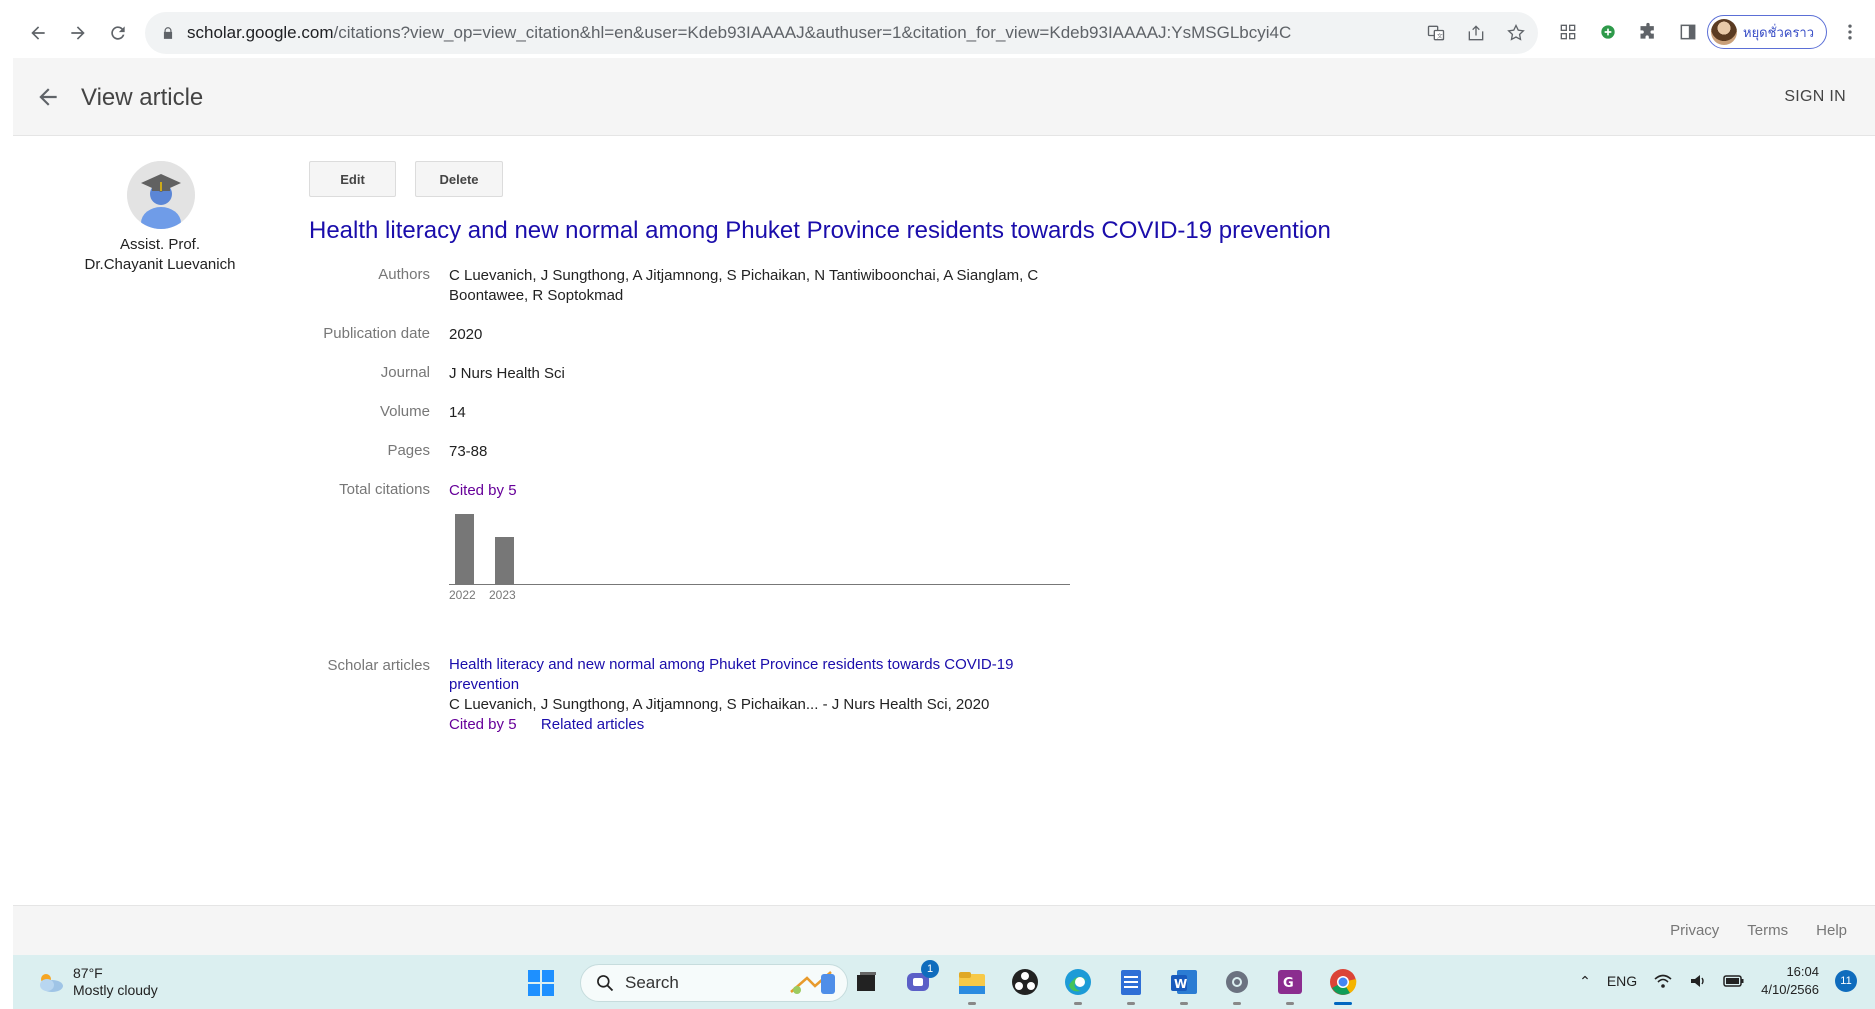  Describe the element at coordinates (1767, 930) in the screenshot. I see `terms-link: Terms` at that location.